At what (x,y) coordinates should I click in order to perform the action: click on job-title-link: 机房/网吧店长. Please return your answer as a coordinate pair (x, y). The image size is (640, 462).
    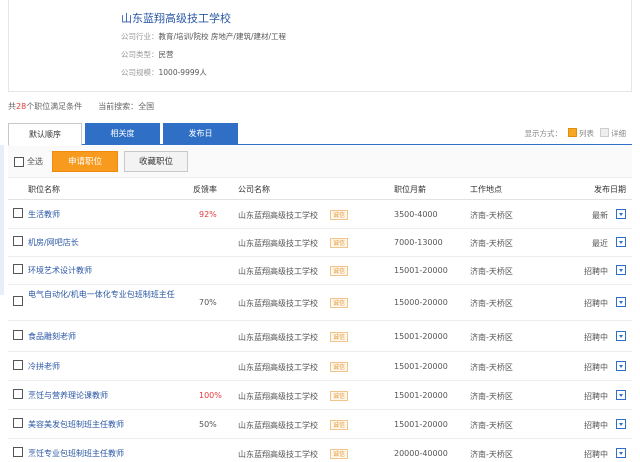
    Looking at the image, I should click on (108, 242).